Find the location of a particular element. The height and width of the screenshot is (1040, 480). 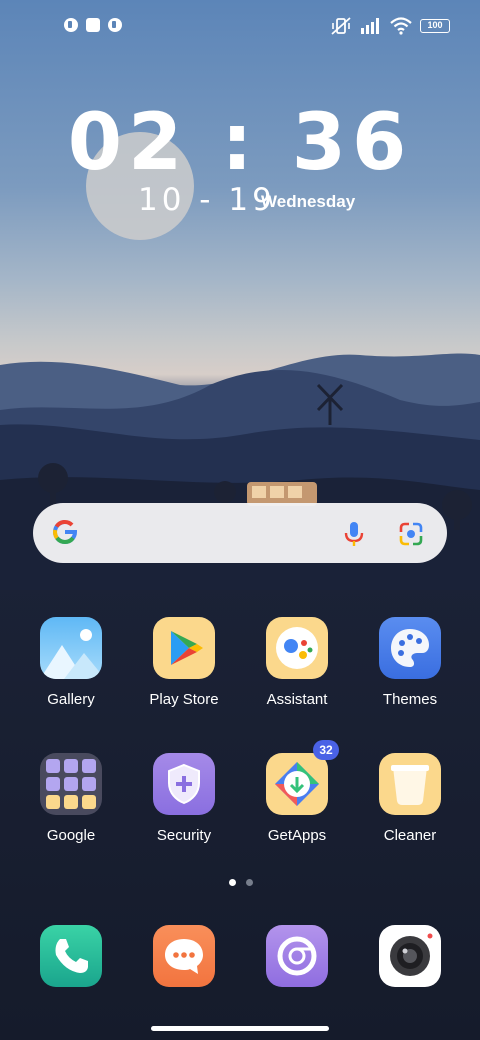

dock-messages is located at coordinates (184, 956).